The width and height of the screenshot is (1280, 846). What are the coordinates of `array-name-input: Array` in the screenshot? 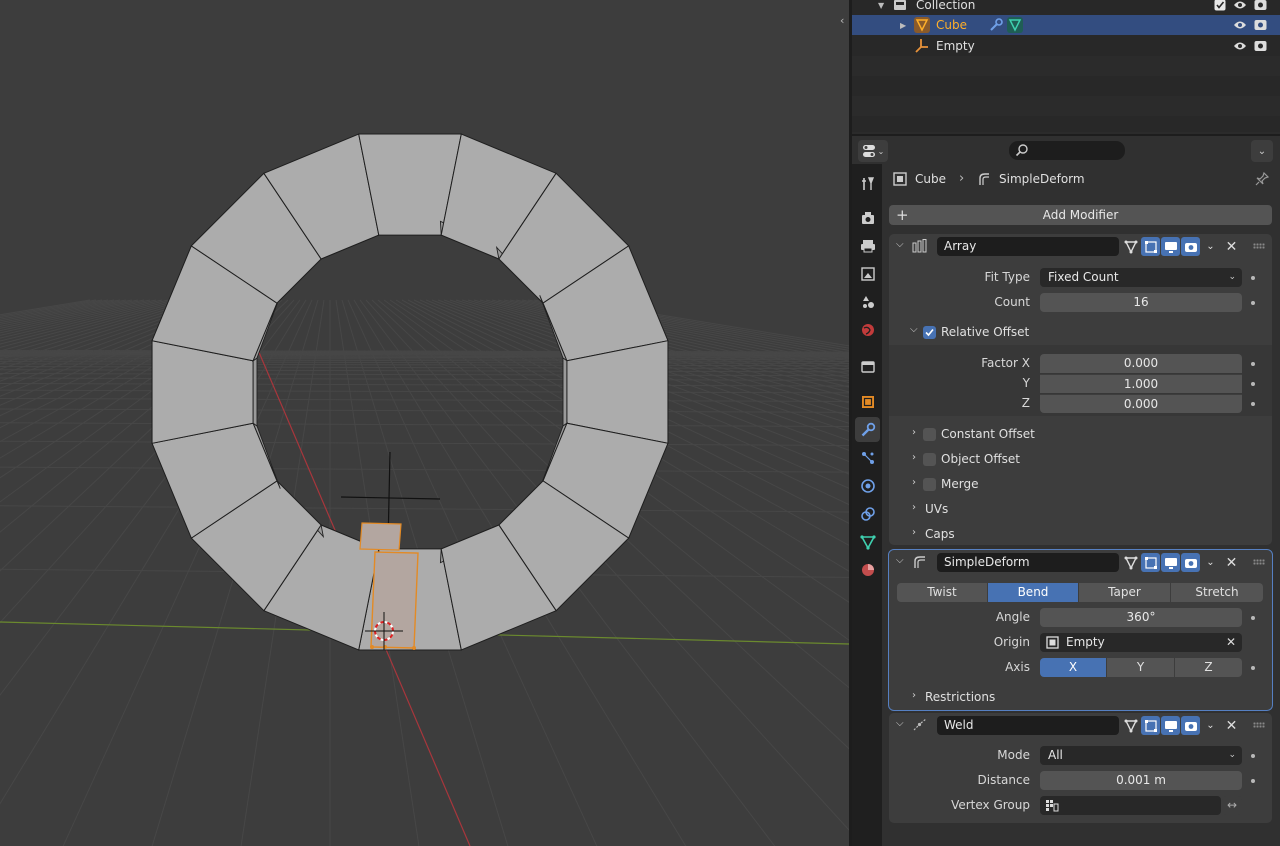 It's located at (1028, 246).